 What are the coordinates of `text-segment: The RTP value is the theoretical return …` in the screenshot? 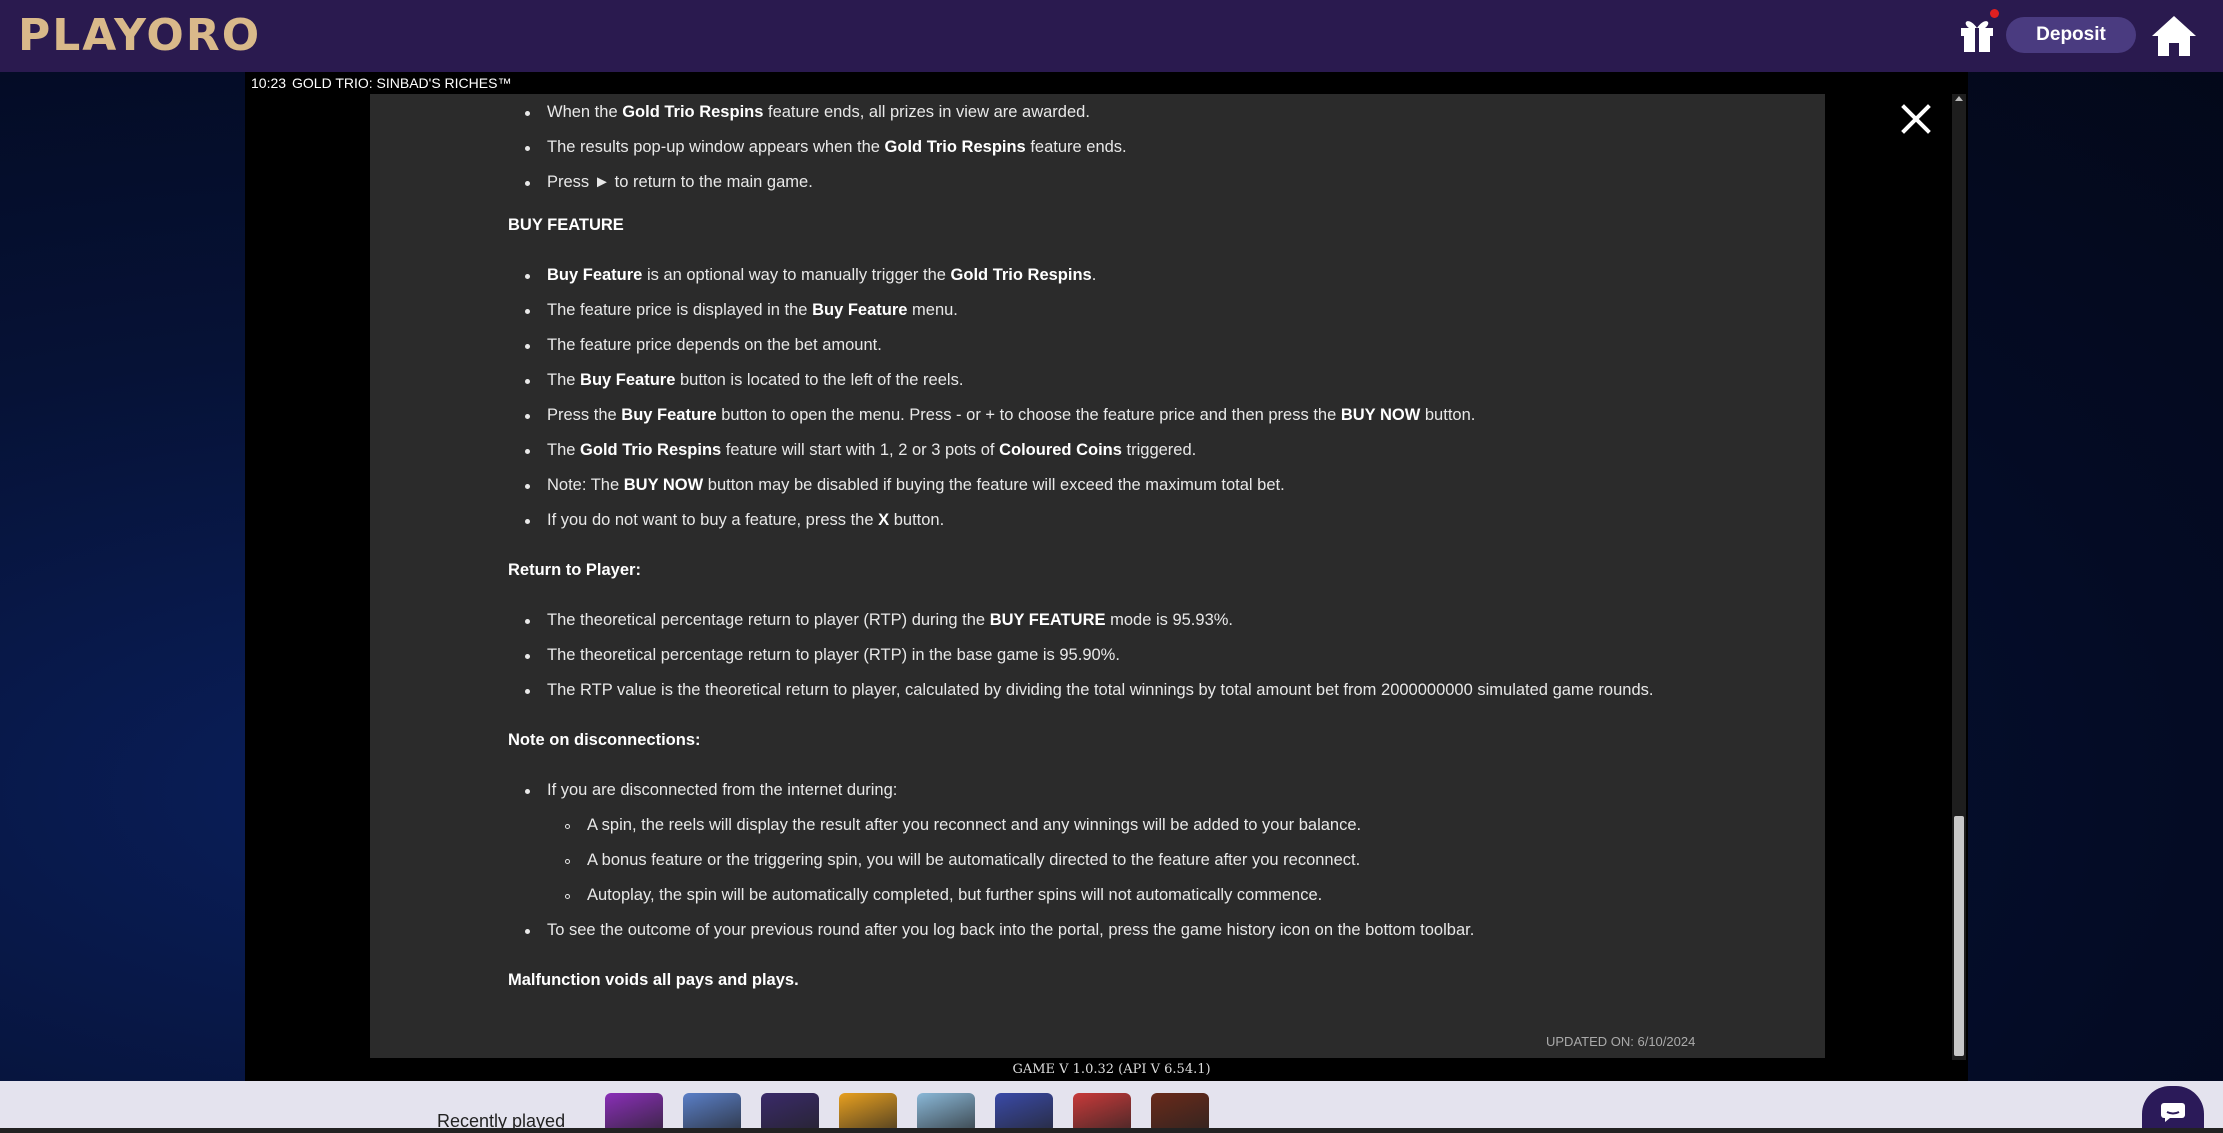 It's located at (1100, 690).